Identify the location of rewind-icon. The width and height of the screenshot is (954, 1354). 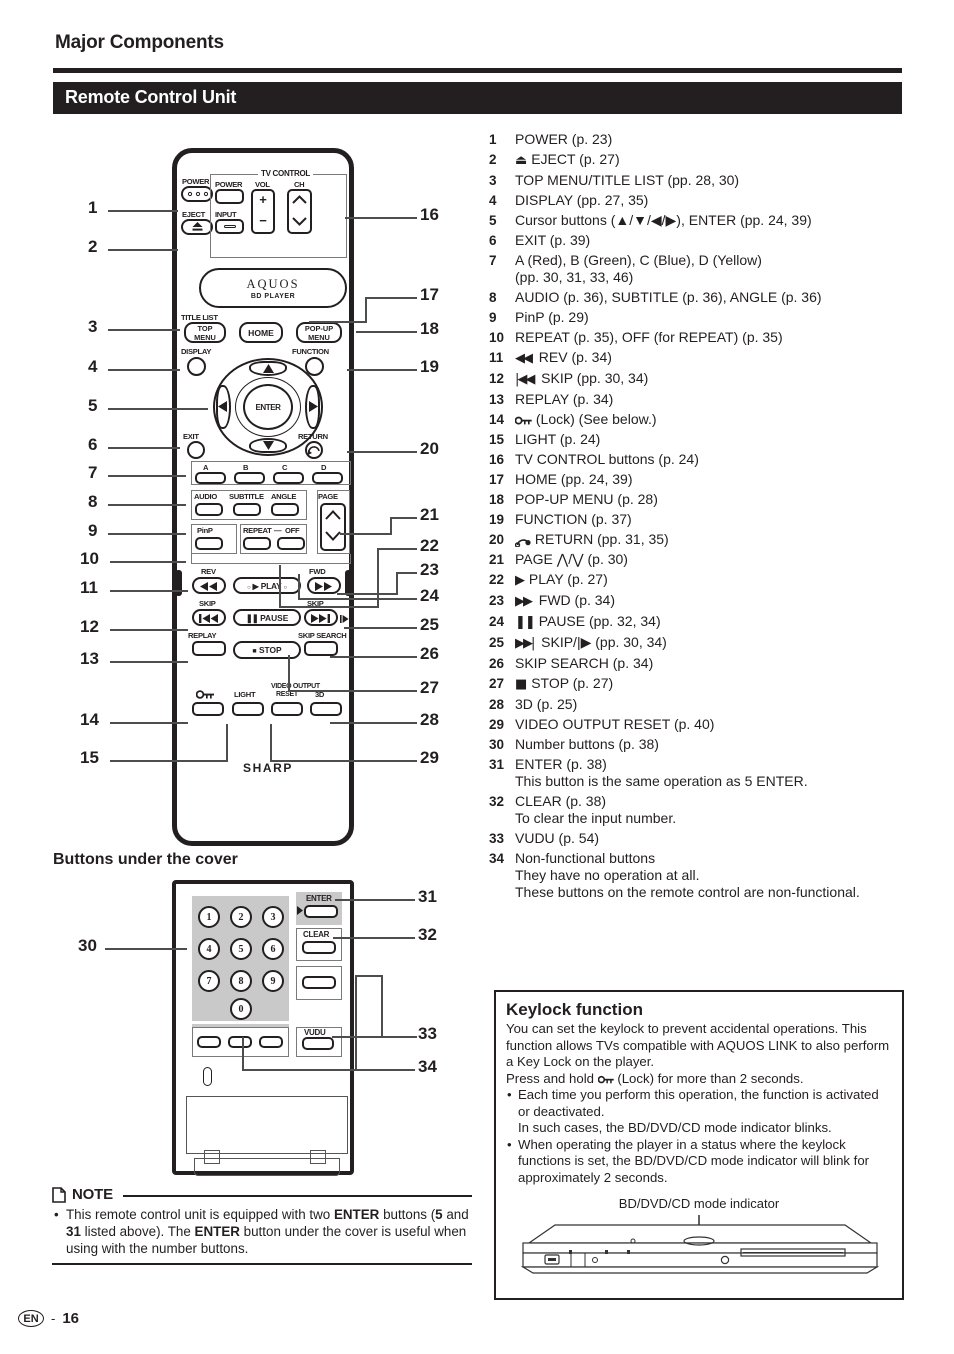
(208, 586).